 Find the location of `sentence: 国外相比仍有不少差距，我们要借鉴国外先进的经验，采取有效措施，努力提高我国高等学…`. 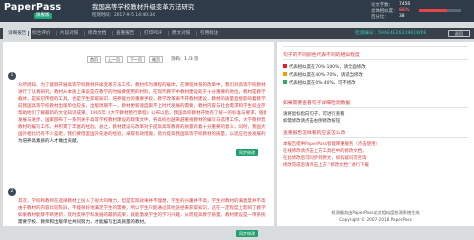

sentence: 国外相比仍有不少差距，我们要借鉴国外先进的经验，采取有效措施，努力提高我国高等学… is located at coordinates (142, 134).